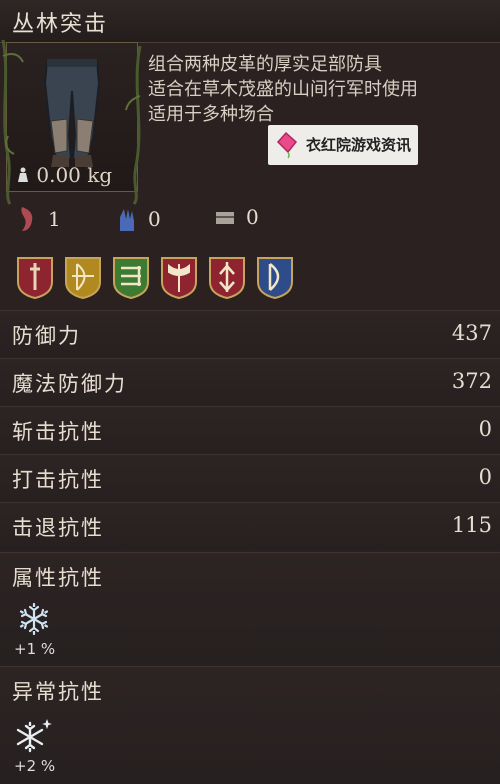 This screenshot has width=500, height=784. What do you see at coordinates (250, 382) in the screenshot?
I see `stat-row-magic-defense: 魔法防御力 372` at bounding box center [250, 382].